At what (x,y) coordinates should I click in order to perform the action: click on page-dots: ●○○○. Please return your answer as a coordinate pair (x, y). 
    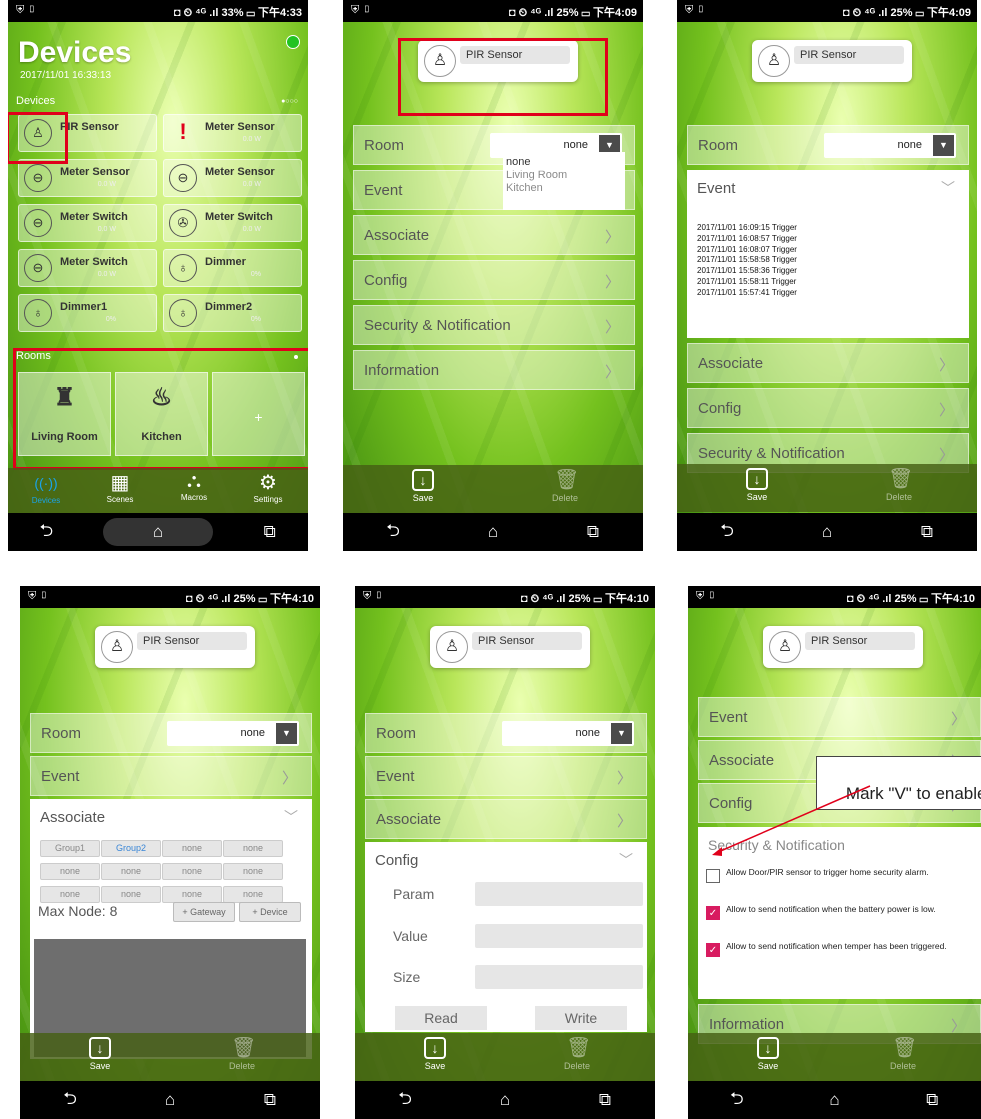
    Looking at the image, I should click on (289, 101).